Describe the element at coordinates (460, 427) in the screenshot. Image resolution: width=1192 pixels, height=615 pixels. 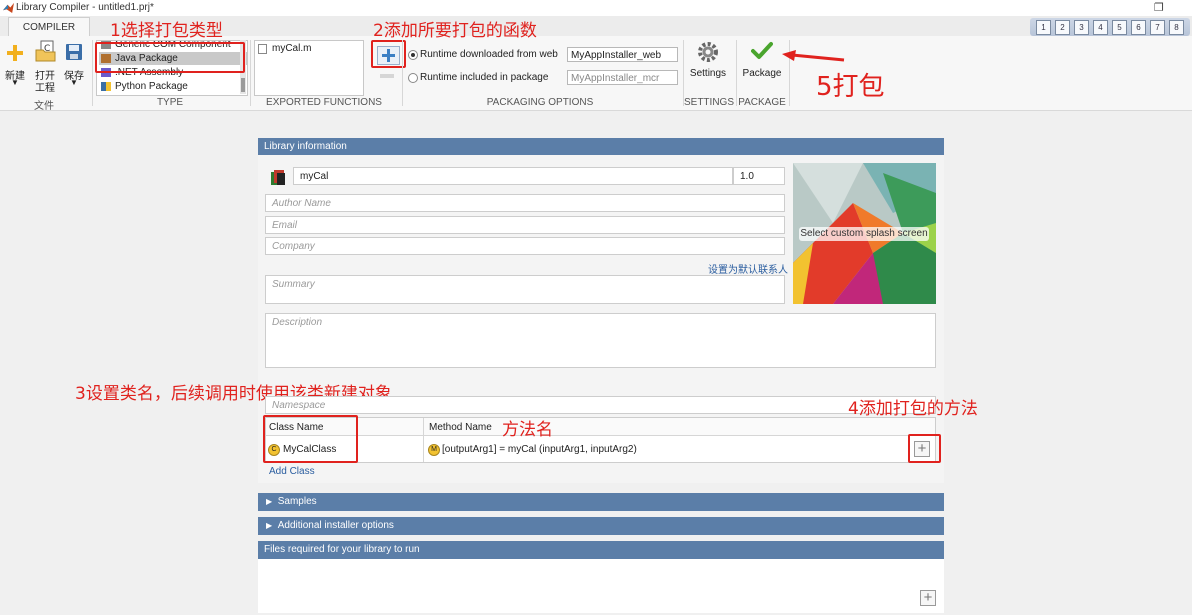
I see `method-name-column-header: Method Name` at that location.